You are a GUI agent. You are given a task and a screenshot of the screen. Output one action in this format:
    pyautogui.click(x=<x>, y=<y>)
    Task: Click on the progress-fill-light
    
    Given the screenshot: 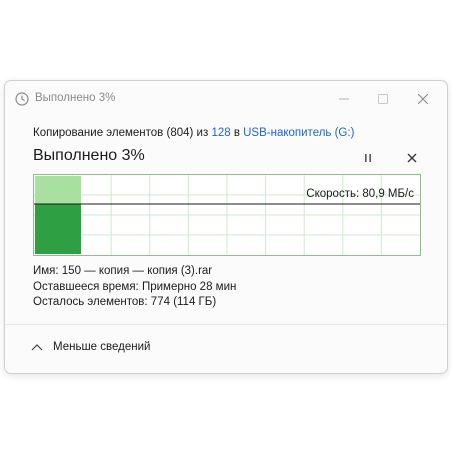 What is the action you would take?
    pyautogui.click(x=58, y=190)
    